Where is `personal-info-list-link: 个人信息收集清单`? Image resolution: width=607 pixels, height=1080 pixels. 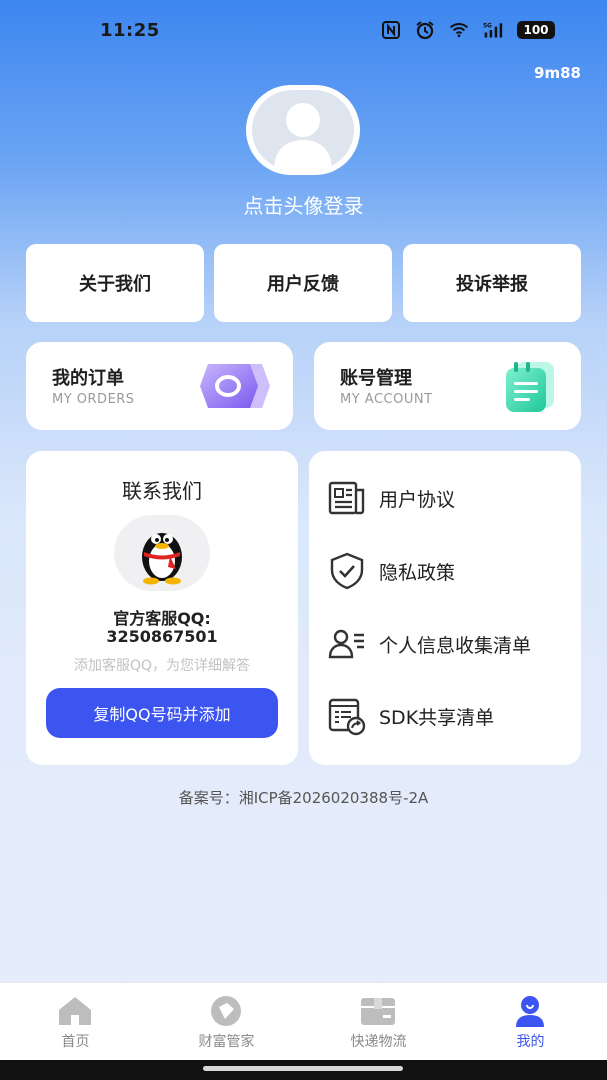 personal-info-list-link: 个人信息收集清单 is located at coordinates (429, 644).